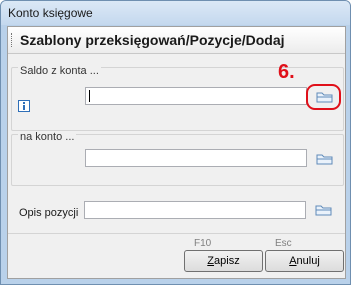  Describe the element at coordinates (50, 13) in the screenshot. I see `window-title: Konto księgowe` at that location.